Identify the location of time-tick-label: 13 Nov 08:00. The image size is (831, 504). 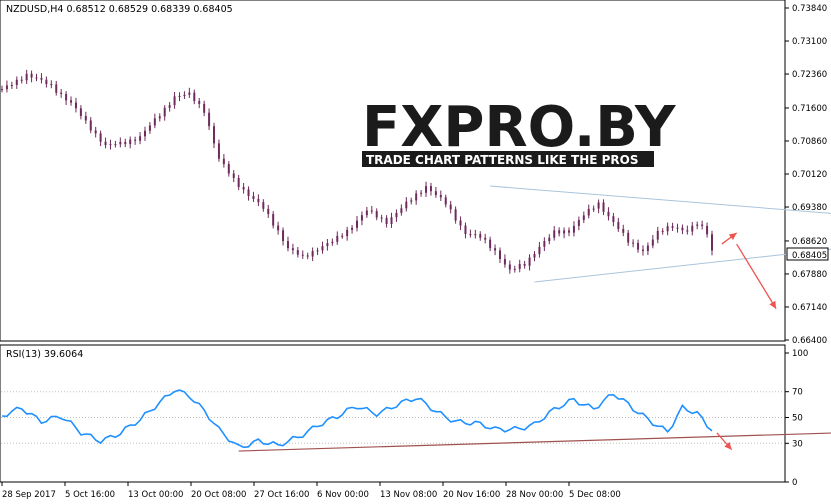
(408, 495).